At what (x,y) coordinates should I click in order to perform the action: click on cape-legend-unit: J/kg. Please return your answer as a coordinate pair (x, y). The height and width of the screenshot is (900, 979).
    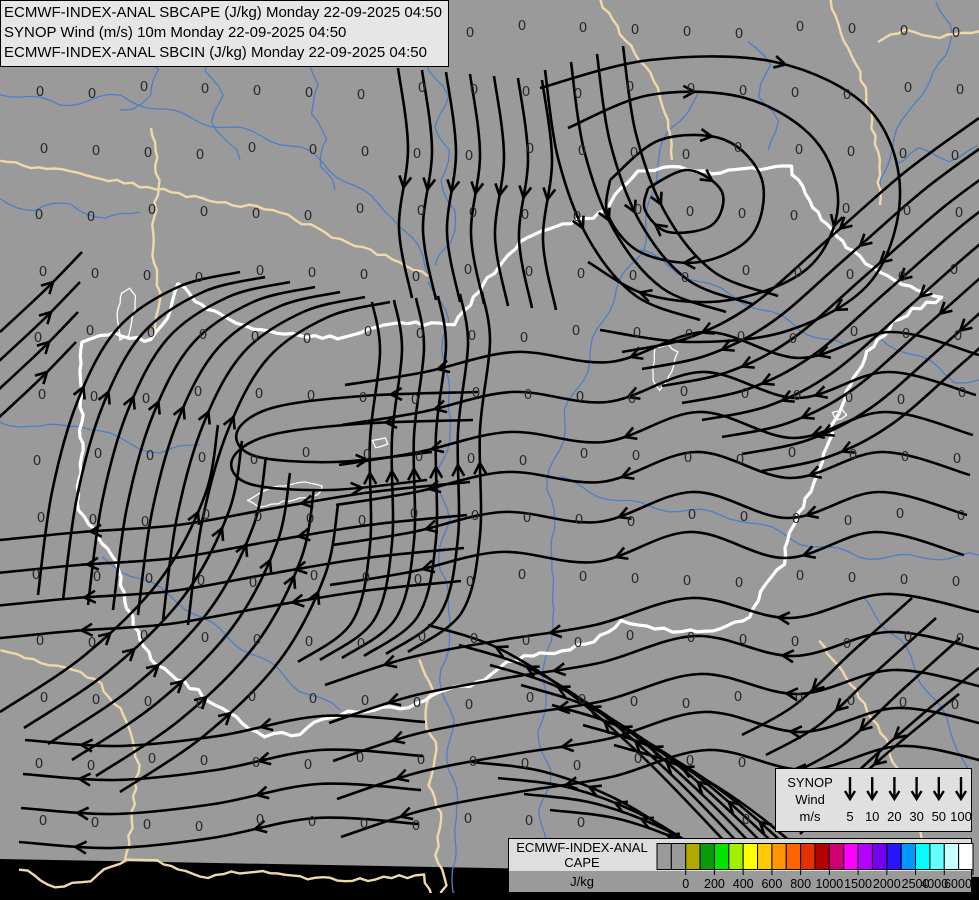
    Looking at the image, I should click on (582, 881).